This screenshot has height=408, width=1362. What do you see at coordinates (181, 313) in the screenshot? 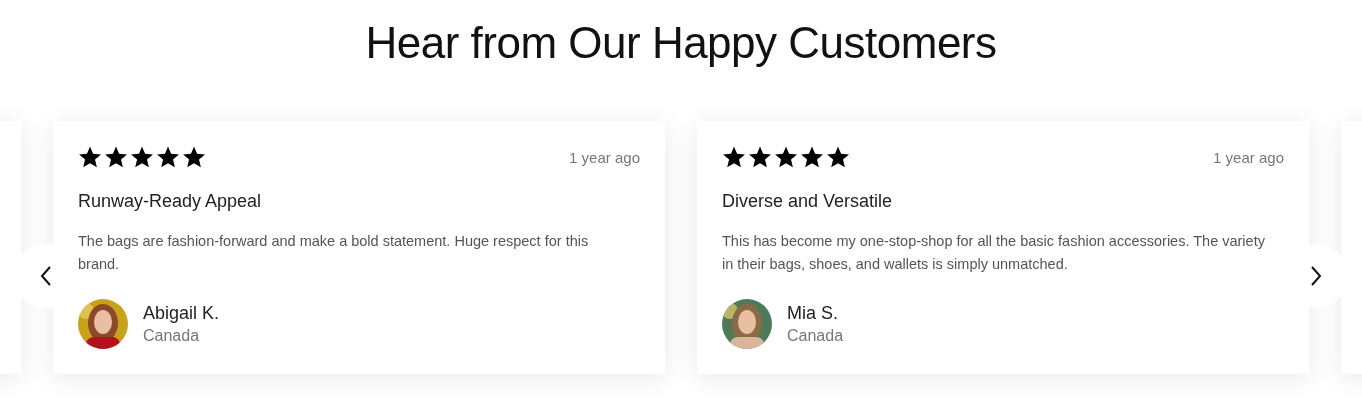
I see `reviewer-name: Abigail K.` at bounding box center [181, 313].